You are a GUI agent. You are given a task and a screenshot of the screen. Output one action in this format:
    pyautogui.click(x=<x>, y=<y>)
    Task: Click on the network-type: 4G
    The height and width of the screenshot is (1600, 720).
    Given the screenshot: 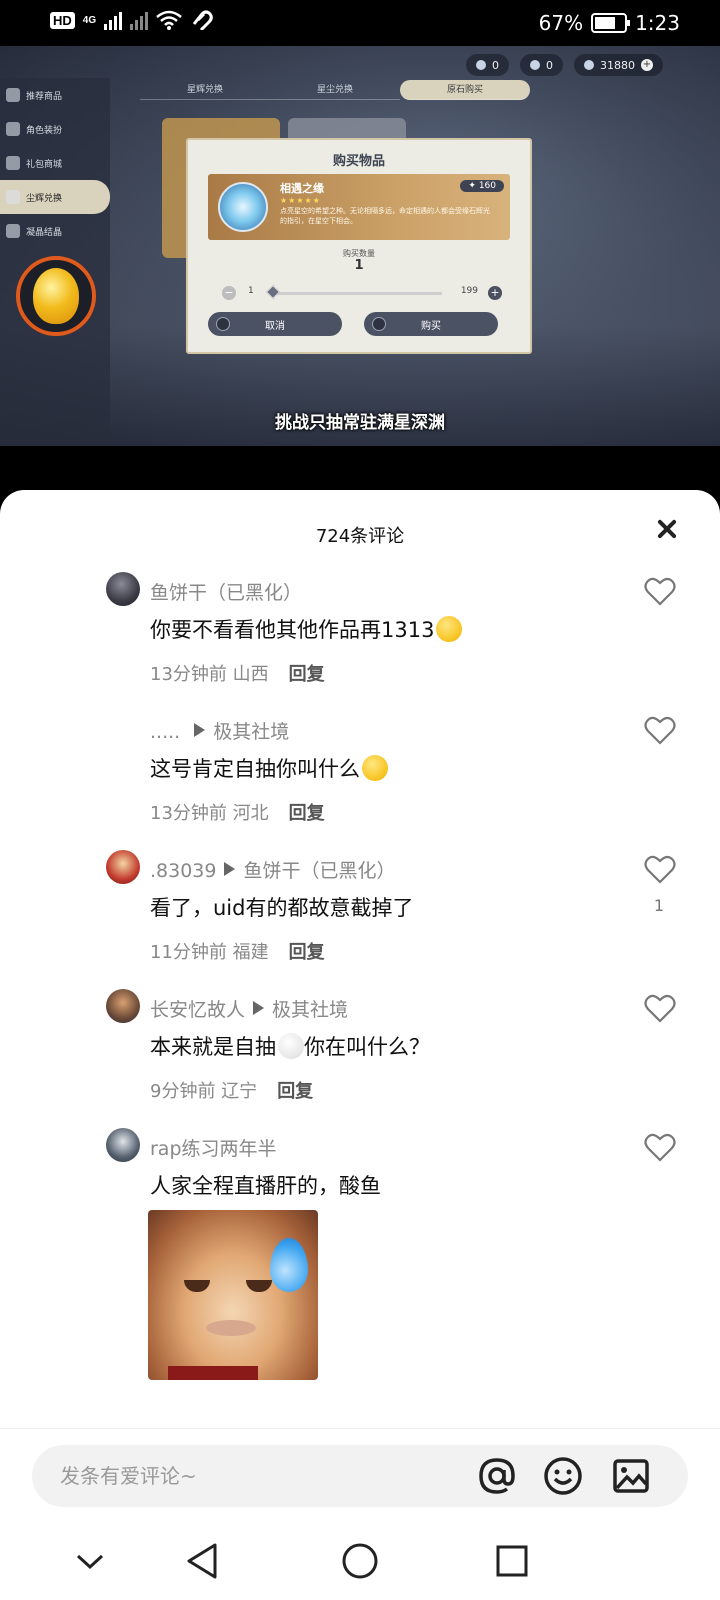 What is the action you would take?
    pyautogui.click(x=89, y=20)
    